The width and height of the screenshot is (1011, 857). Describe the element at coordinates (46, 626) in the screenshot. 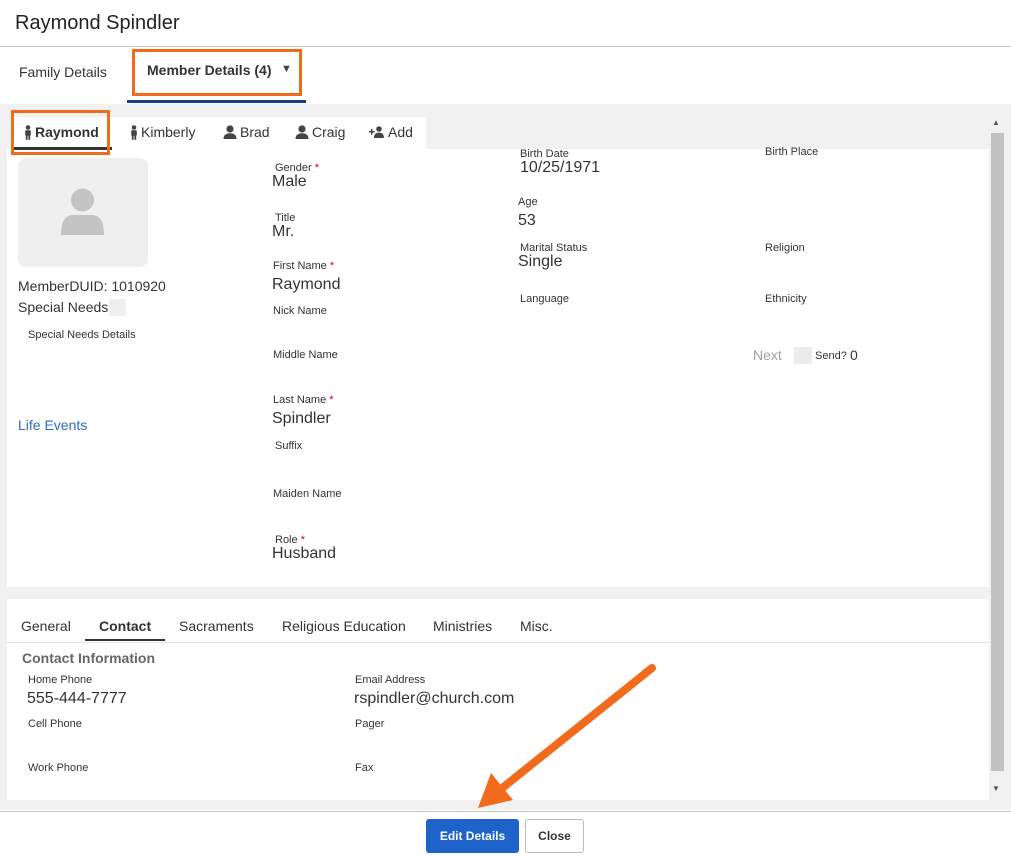

I see `tab-general: General` at that location.